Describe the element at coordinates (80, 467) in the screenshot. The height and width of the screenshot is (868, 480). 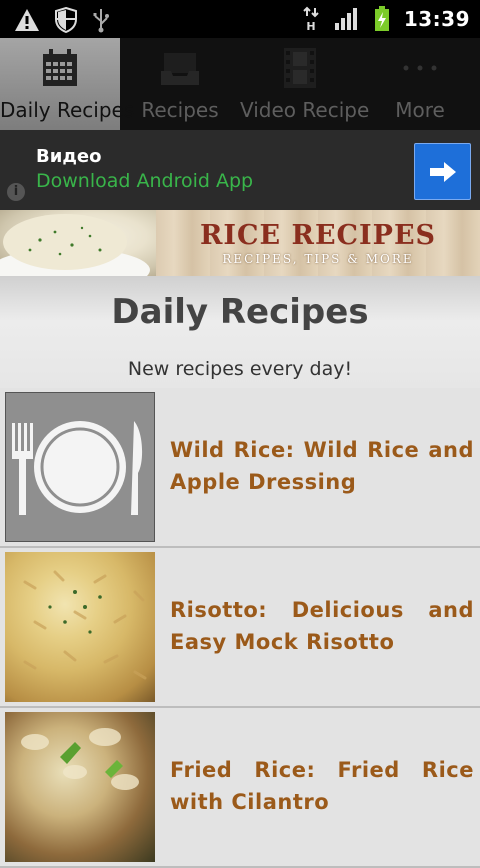
I see `plate-placeholder-icon` at that location.